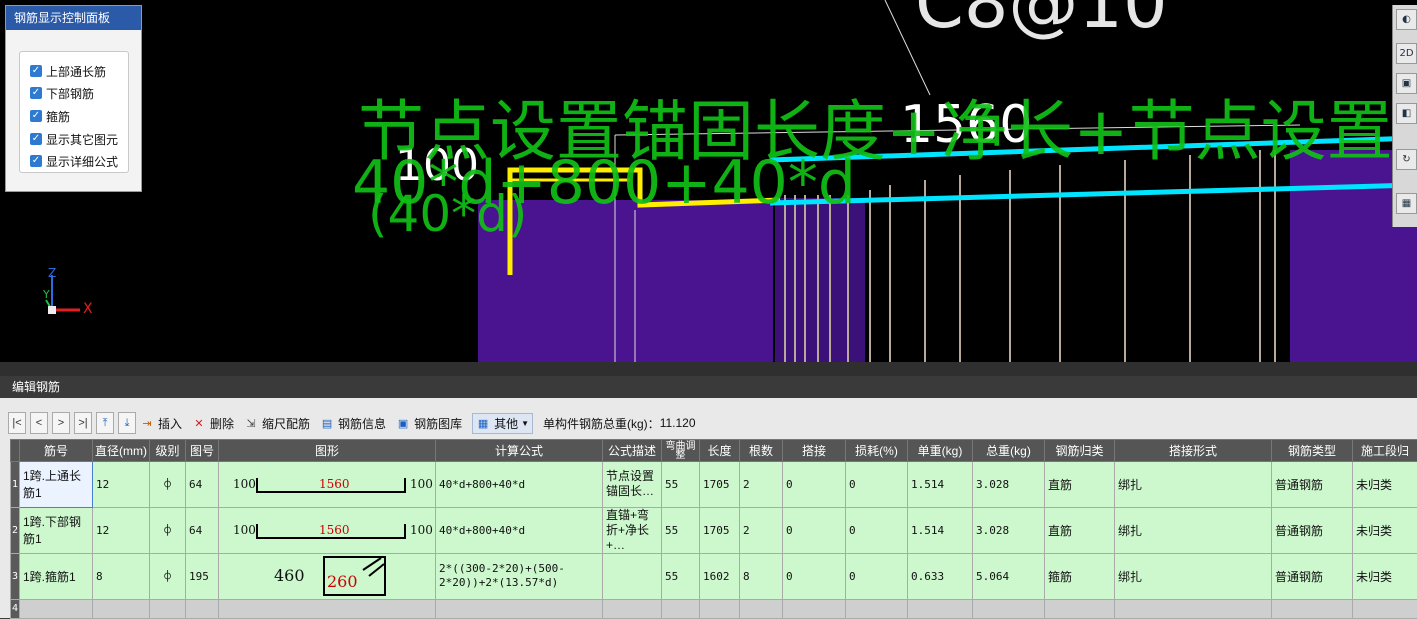 The height and width of the screenshot is (619, 1417). What do you see at coordinates (1193, 451) in the screenshot?
I see `column-header: 搭接形式` at bounding box center [1193, 451].